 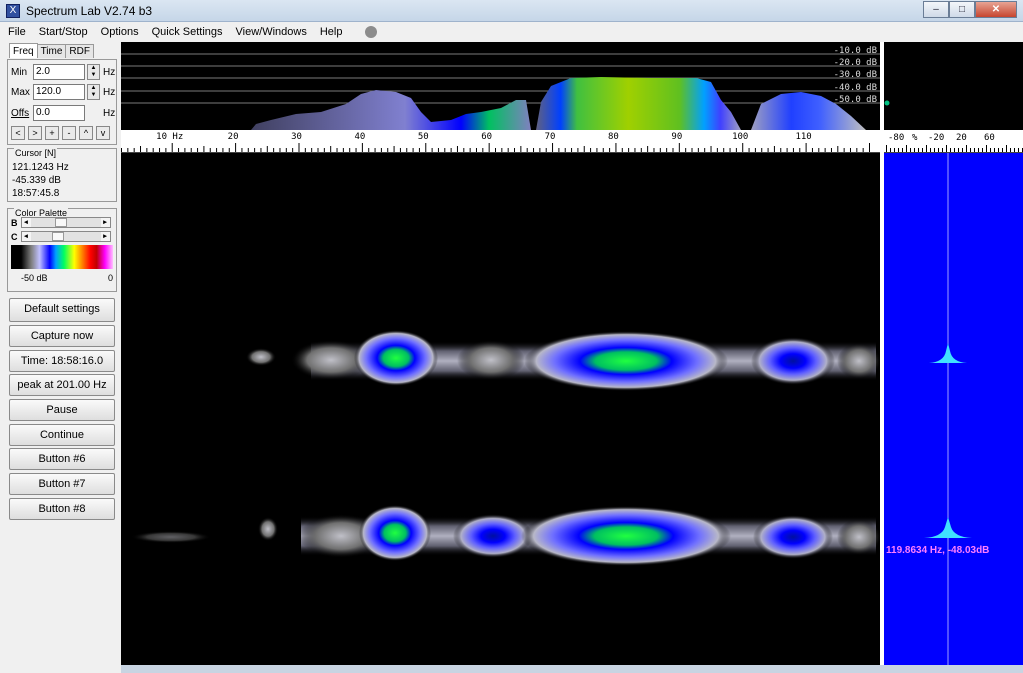 I want to click on offset-input: 0.0, so click(x=59, y=113).